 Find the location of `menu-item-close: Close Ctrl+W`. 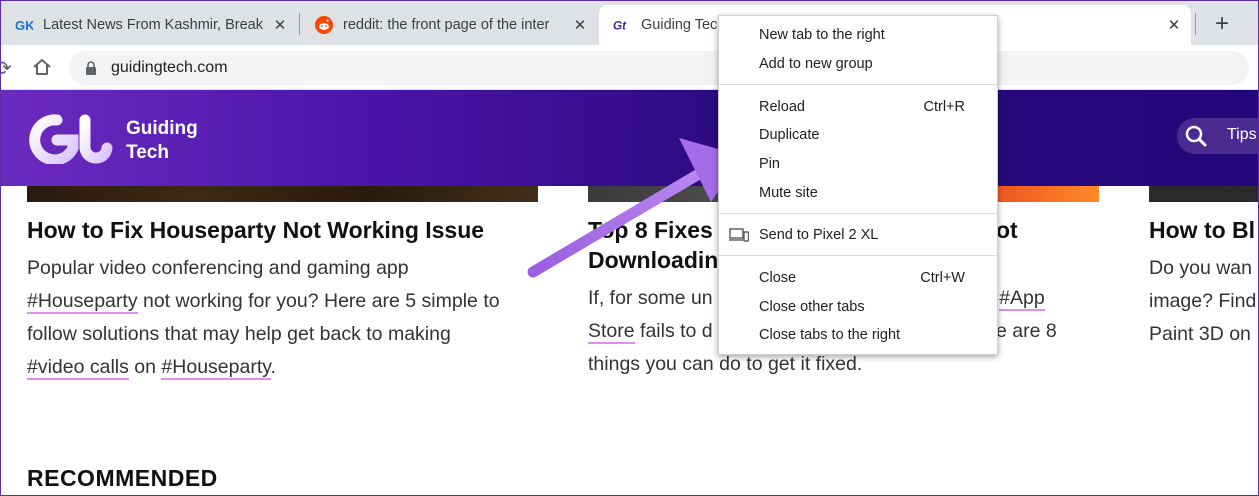

menu-item-close: Close Ctrl+W is located at coordinates (858, 278).